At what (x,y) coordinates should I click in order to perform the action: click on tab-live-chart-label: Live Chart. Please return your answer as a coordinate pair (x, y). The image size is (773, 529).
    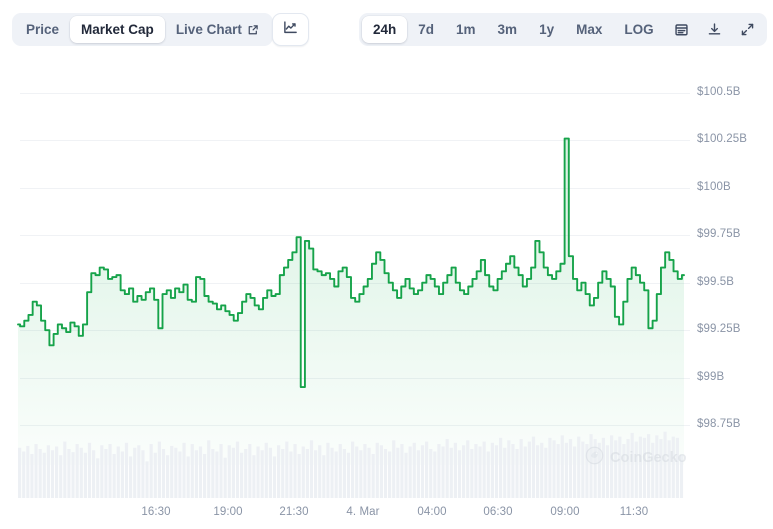
    Looking at the image, I should click on (208, 29).